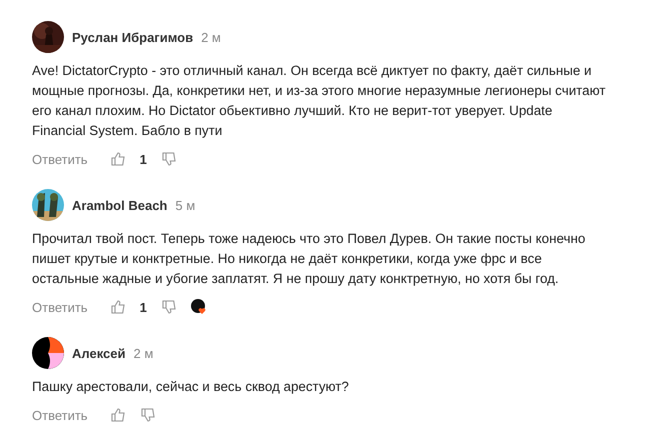 The width and height of the screenshot is (657, 427). What do you see at coordinates (185, 205) in the screenshot?
I see `comment-time: 5 м` at bounding box center [185, 205].